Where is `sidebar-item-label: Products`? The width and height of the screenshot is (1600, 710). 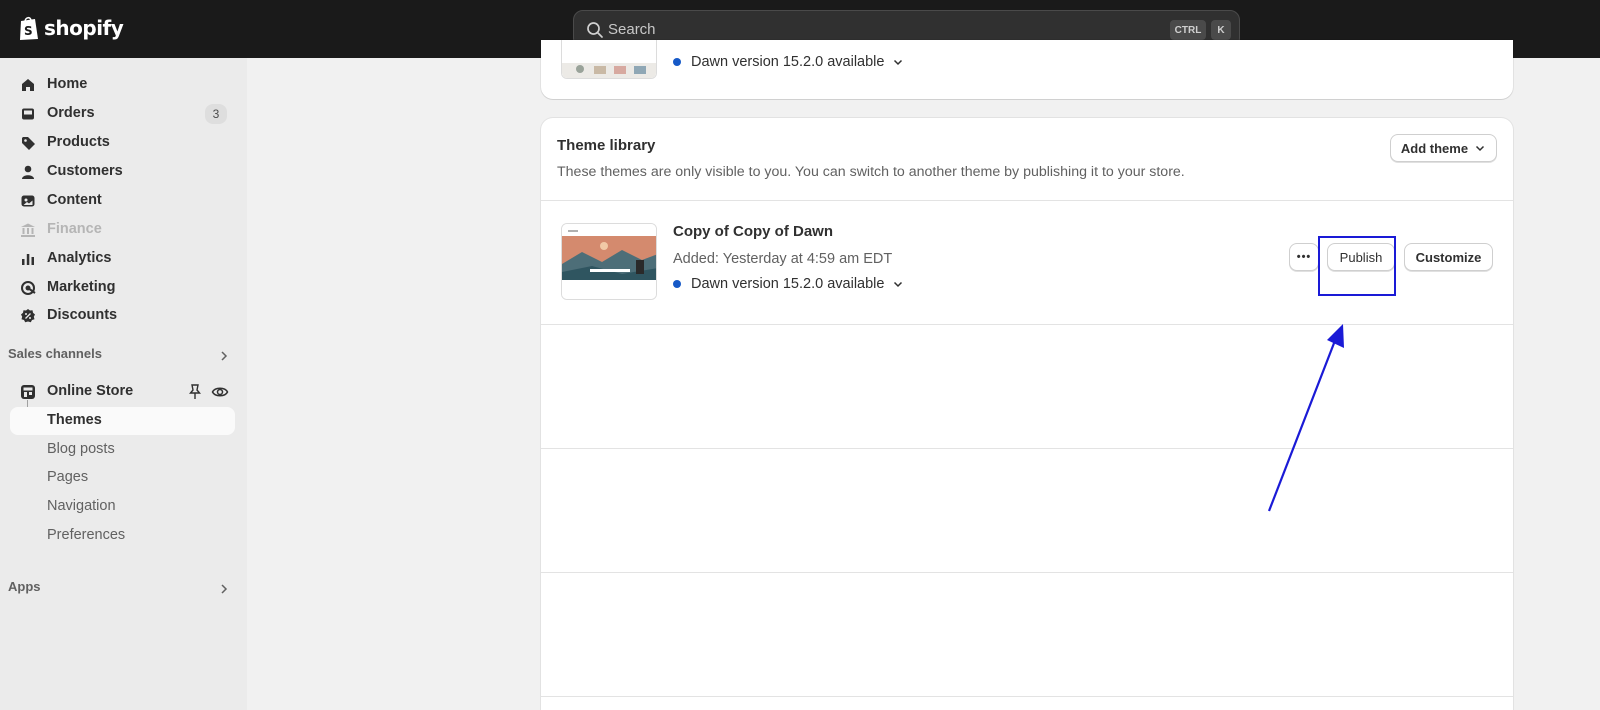
sidebar-item-label: Products is located at coordinates (78, 142).